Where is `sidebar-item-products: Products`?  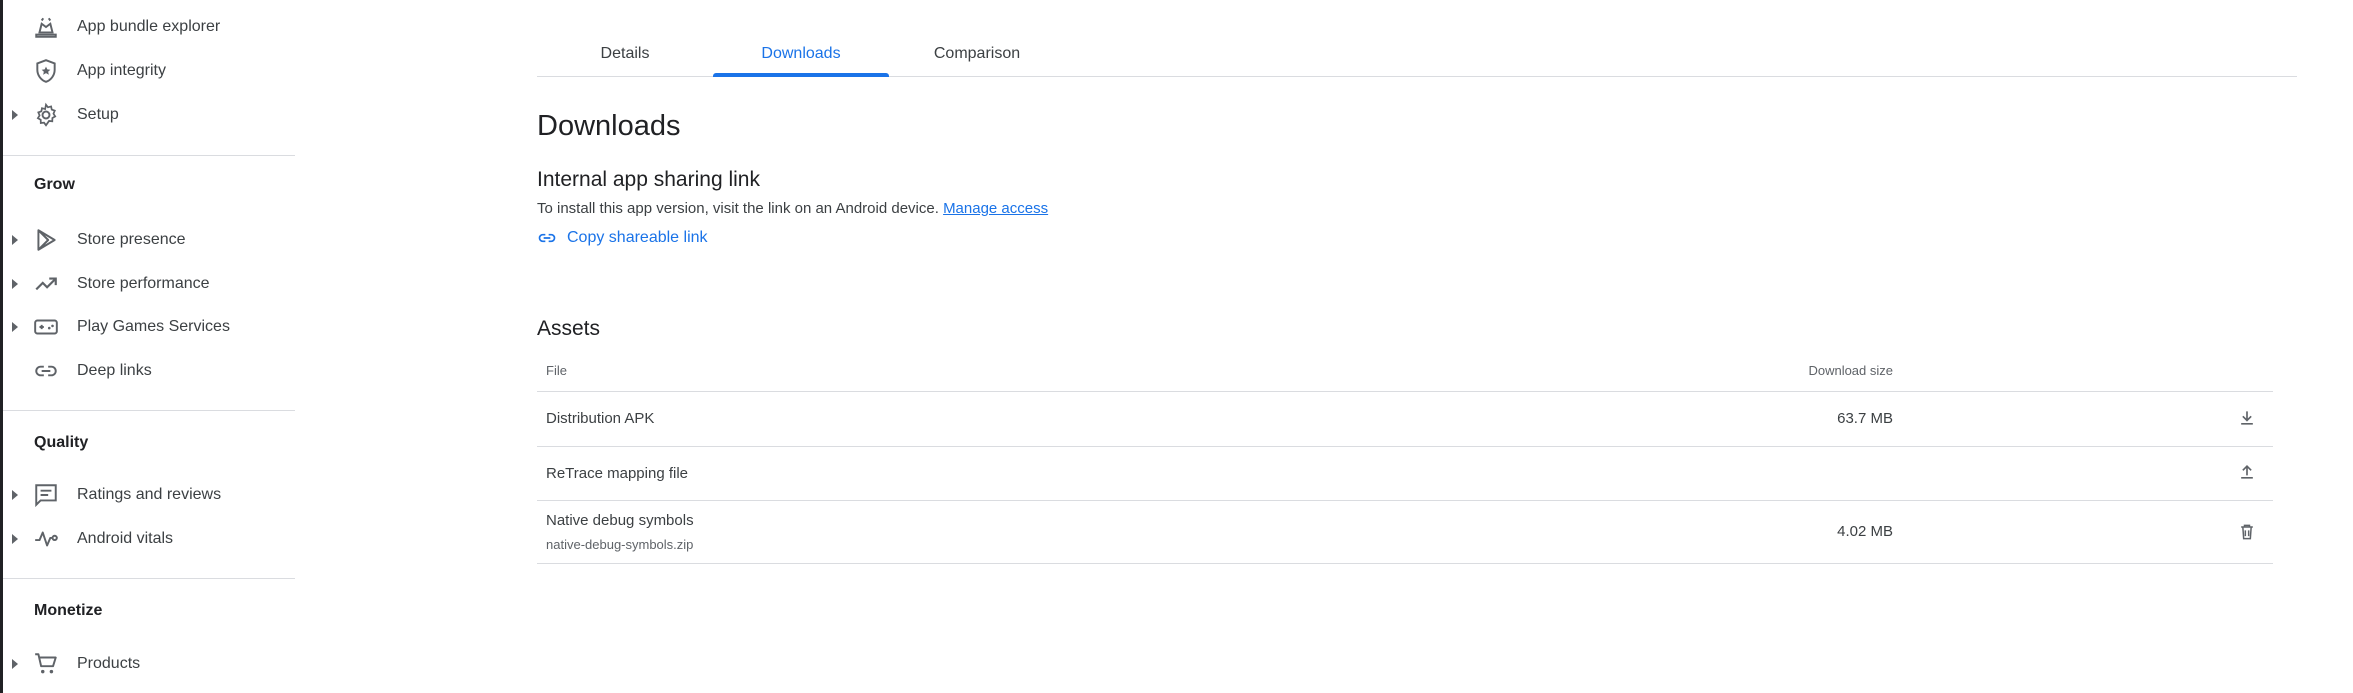
sidebar-item-products: Products is located at coordinates (147, 664).